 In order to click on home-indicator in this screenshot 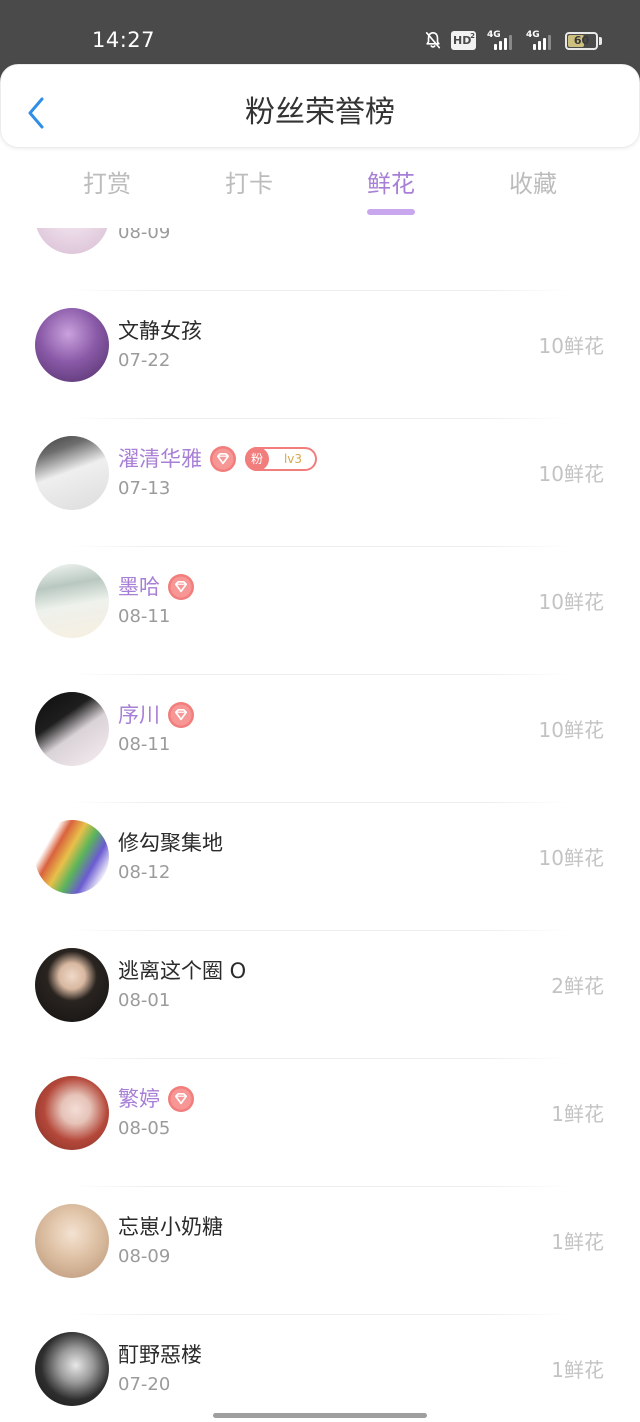, I will do `click(320, 1415)`.